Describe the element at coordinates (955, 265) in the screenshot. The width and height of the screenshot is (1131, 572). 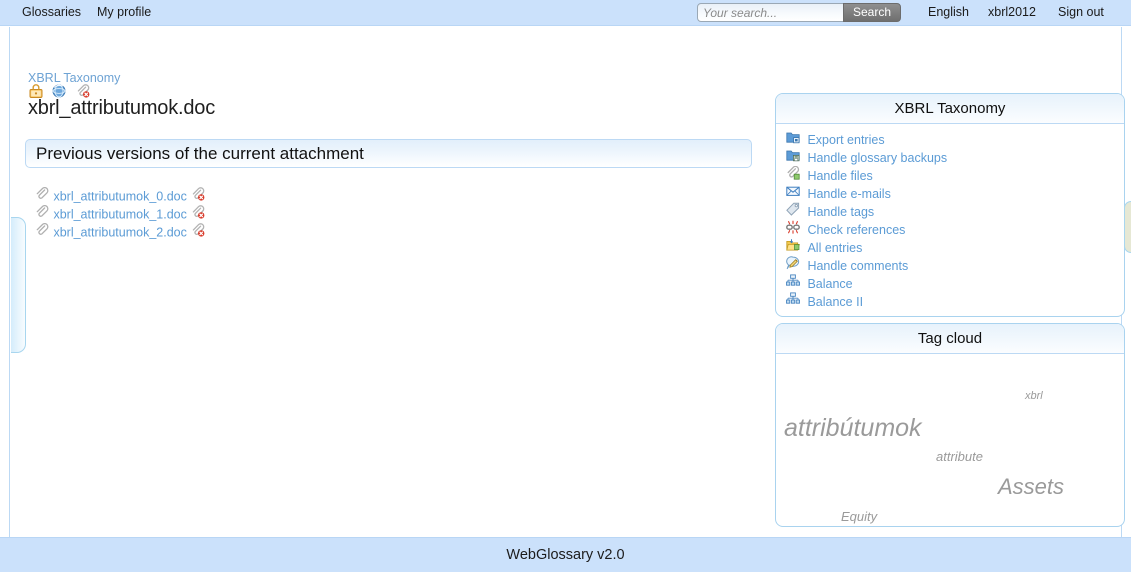
I see `menu-item-handle-comments: Handle comments` at that location.